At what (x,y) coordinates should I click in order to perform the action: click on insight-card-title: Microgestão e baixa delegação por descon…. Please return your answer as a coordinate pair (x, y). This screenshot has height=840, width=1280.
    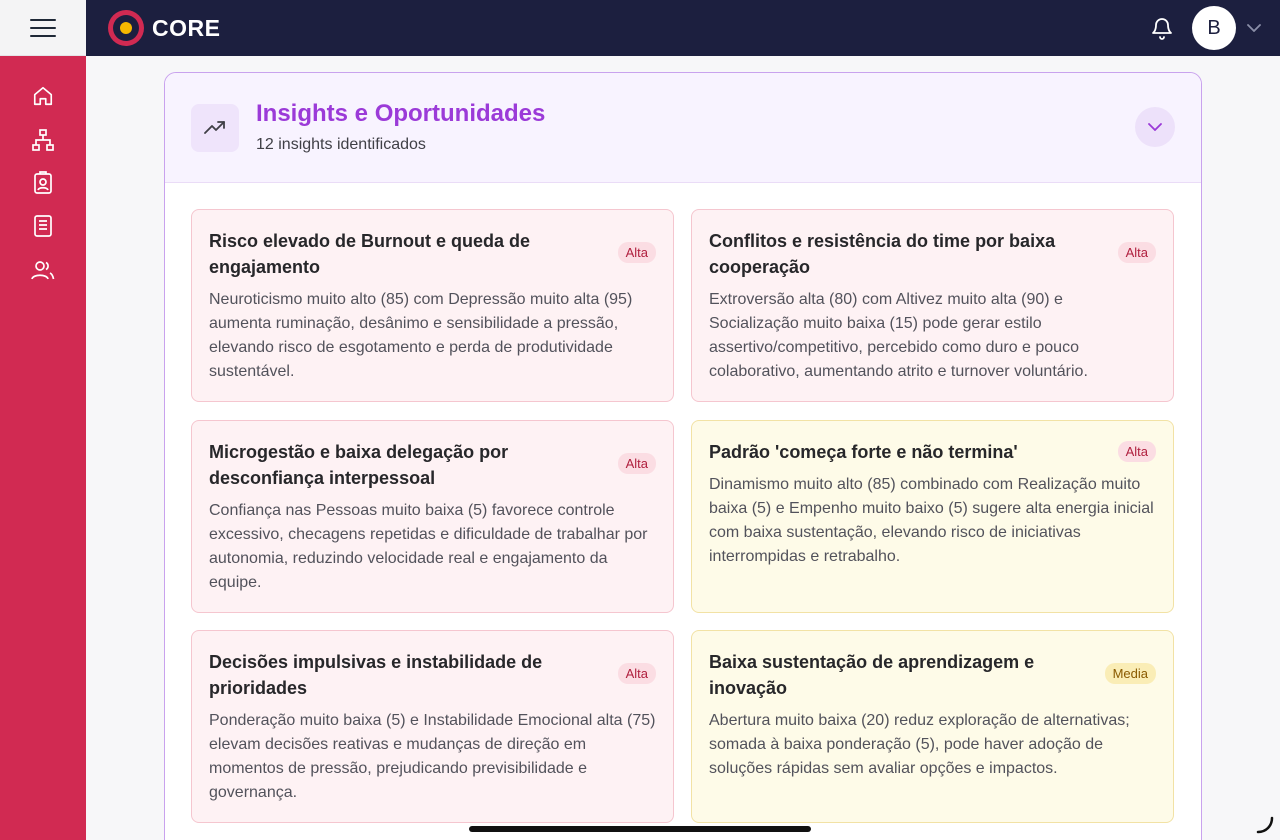
    Looking at the image, I should click on (359, 465).